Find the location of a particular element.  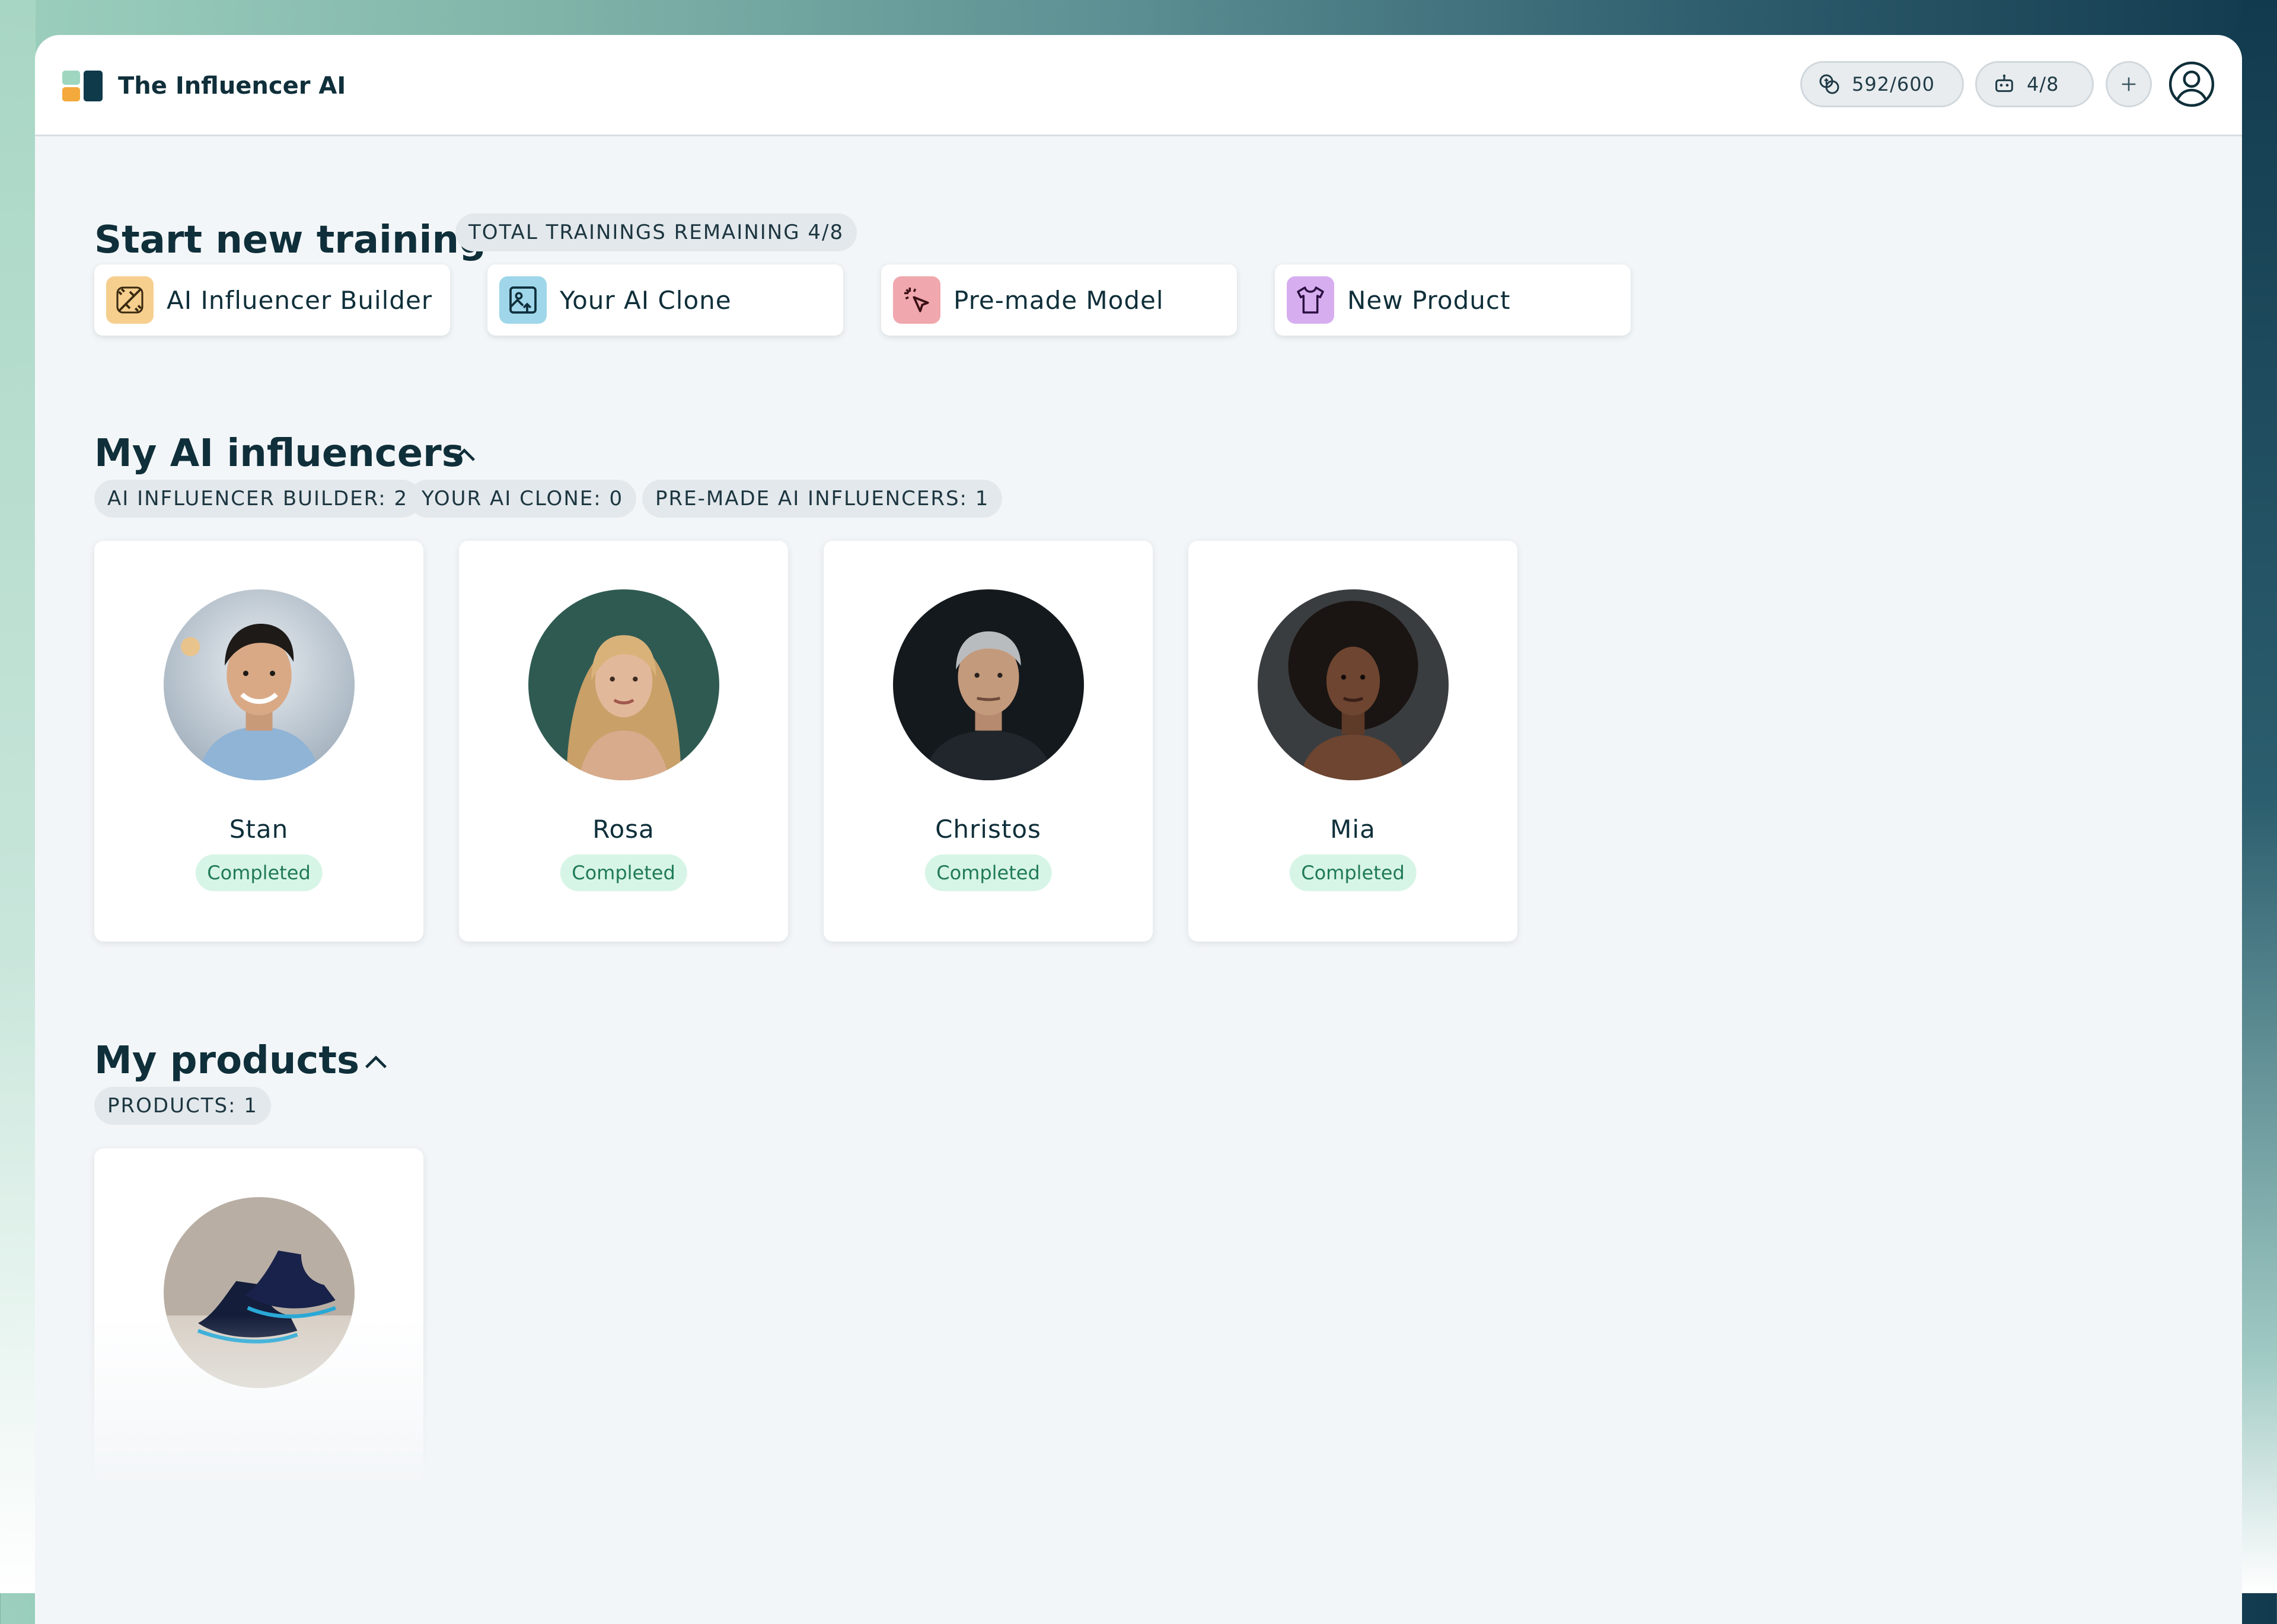

training-option-your-ai-clone: Your AI Clone is located at coordinates (665, 300).